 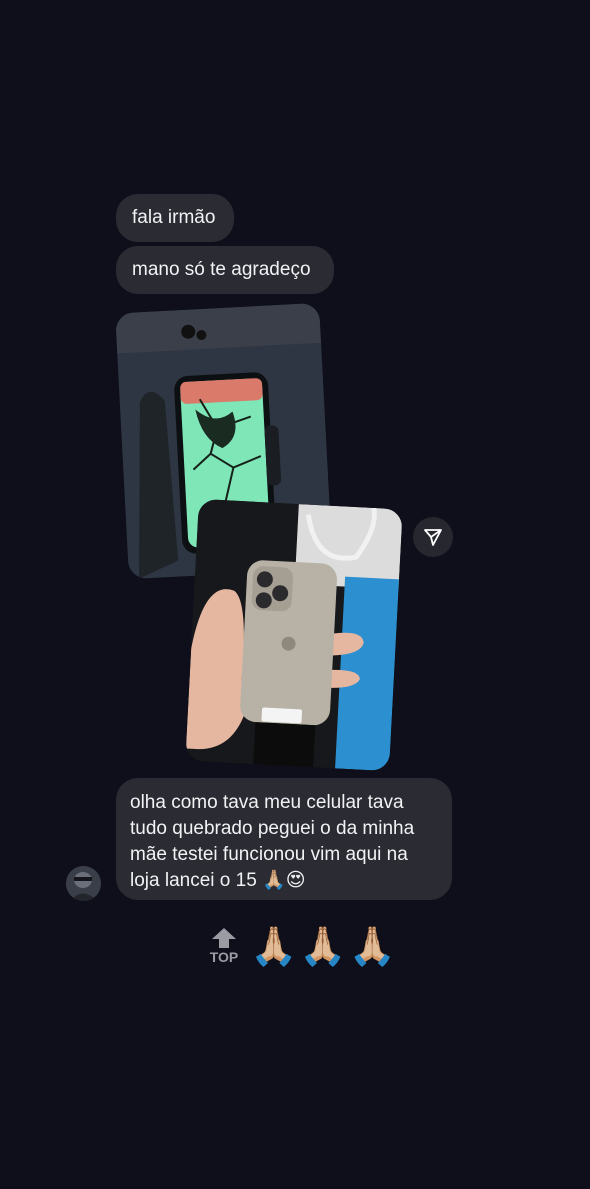 I want to click on top-label: TOP, so click(x=224, y=957).